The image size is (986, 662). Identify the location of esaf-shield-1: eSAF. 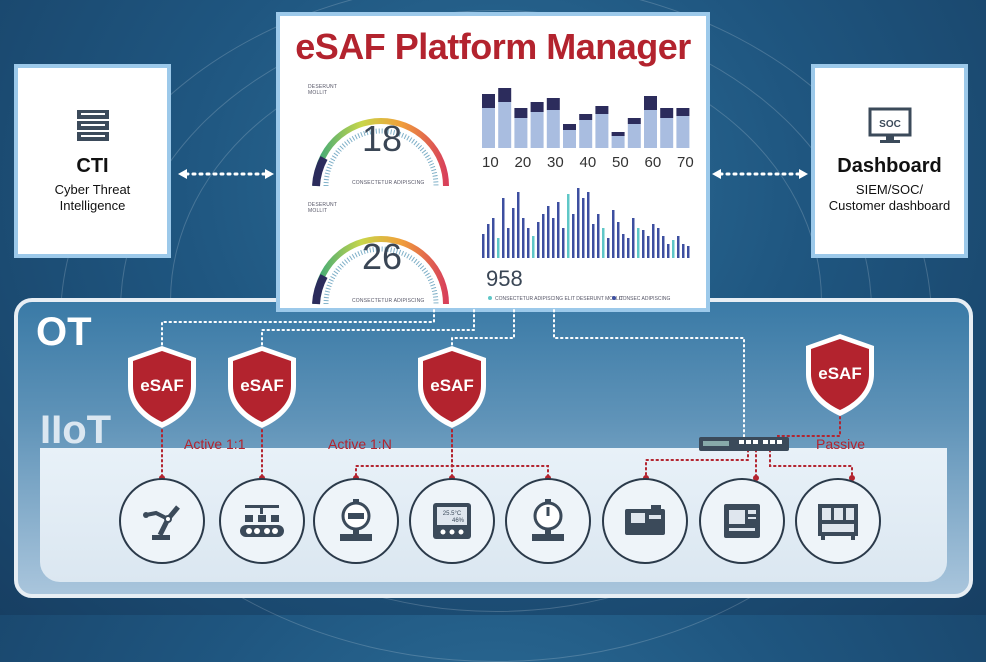
(162, 389).